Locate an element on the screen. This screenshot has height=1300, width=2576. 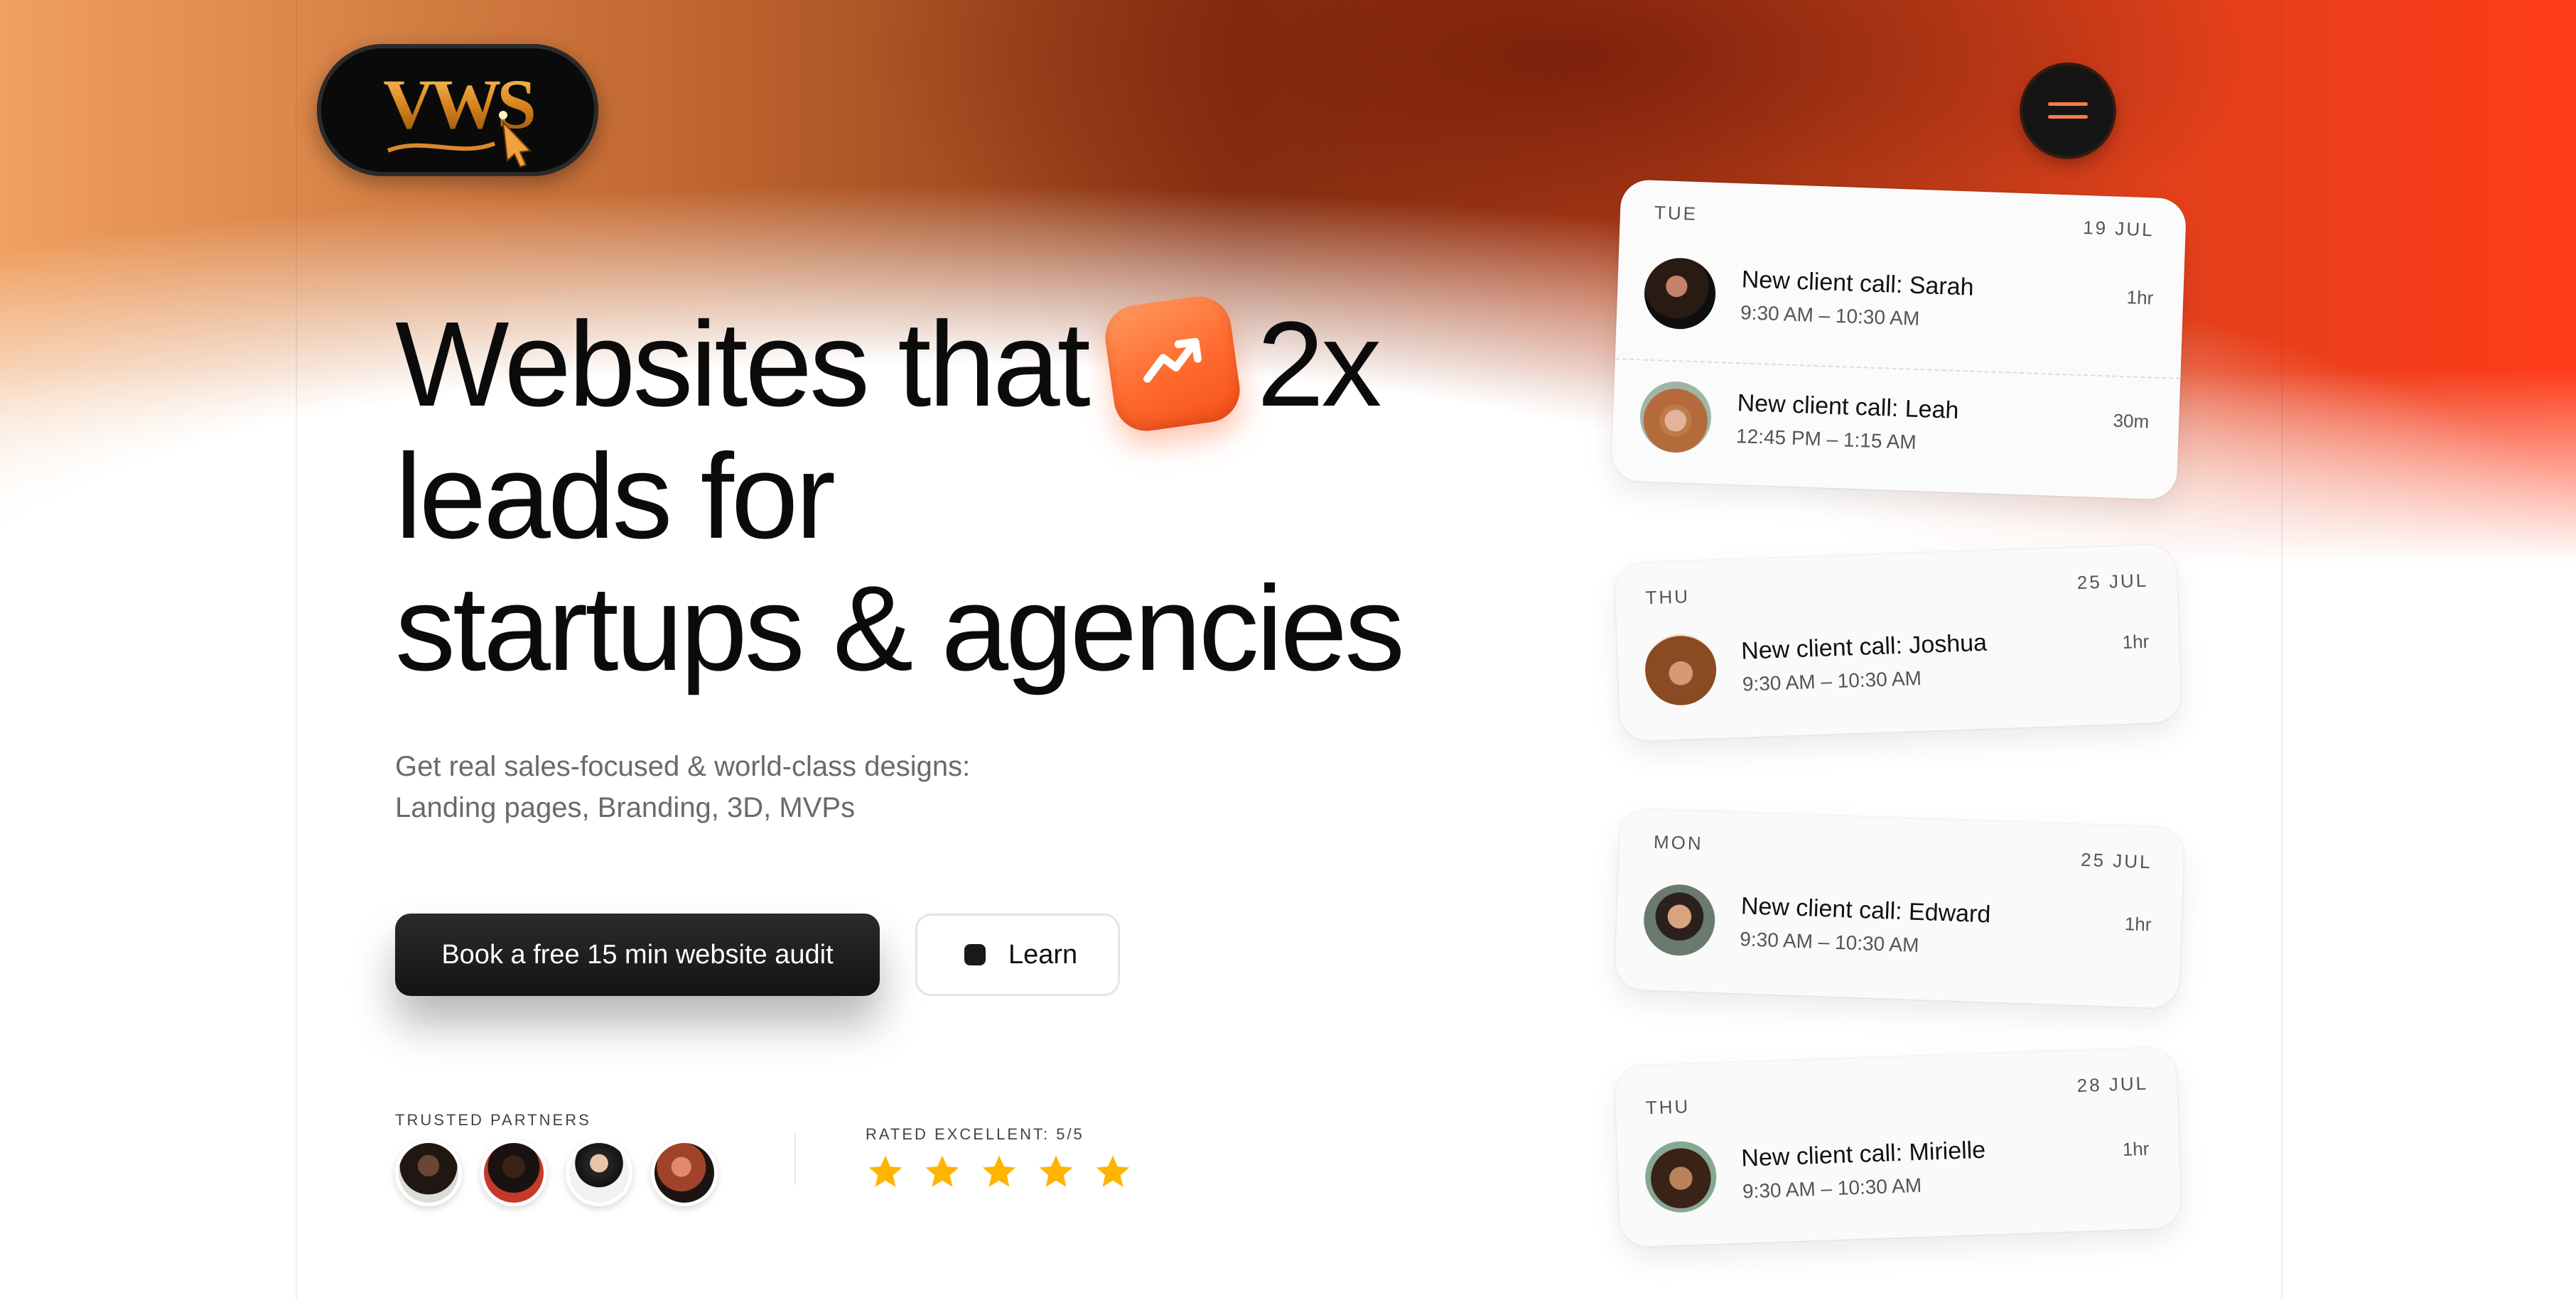
guide-line-right is located at coordinates (2282, 650).